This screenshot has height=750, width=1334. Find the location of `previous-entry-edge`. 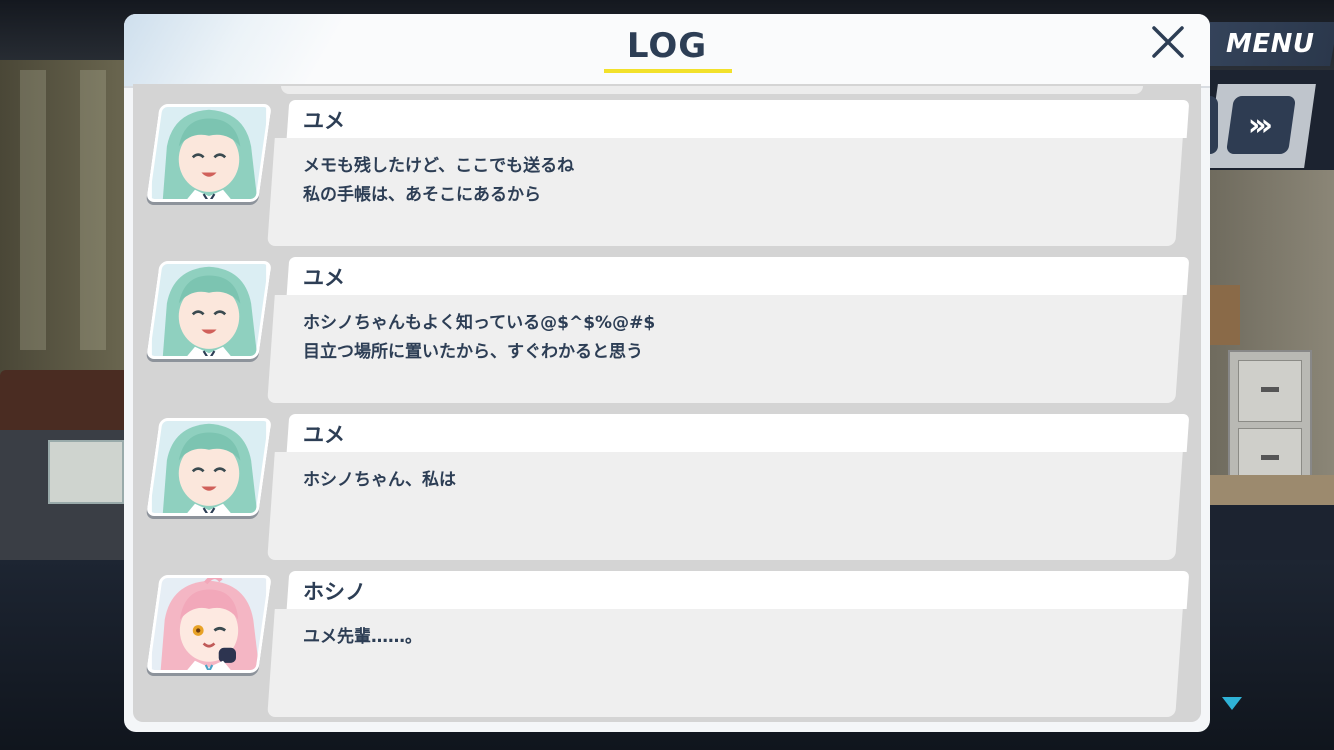

previous-entry-edge is located at coordinates (712, 90).